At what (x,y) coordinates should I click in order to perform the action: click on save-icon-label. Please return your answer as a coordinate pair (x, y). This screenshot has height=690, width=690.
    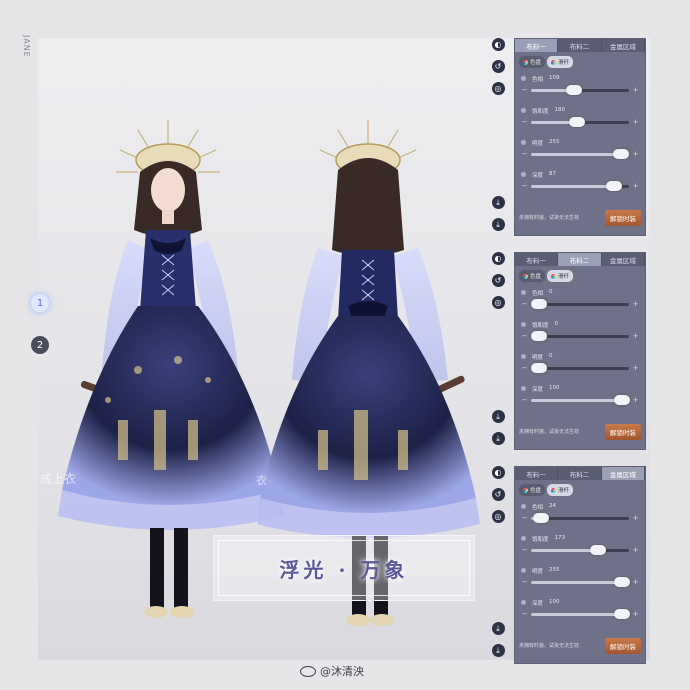
    Looking at the image, I should click on (498, 236).